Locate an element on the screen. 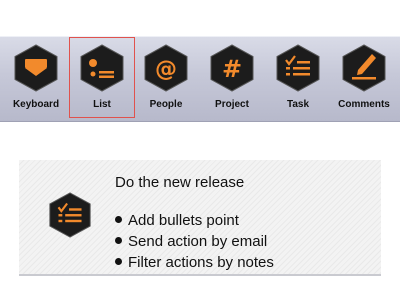 The width and height of the screenshot is (400, 293). list-label: List is located at coordinates (102, 104).